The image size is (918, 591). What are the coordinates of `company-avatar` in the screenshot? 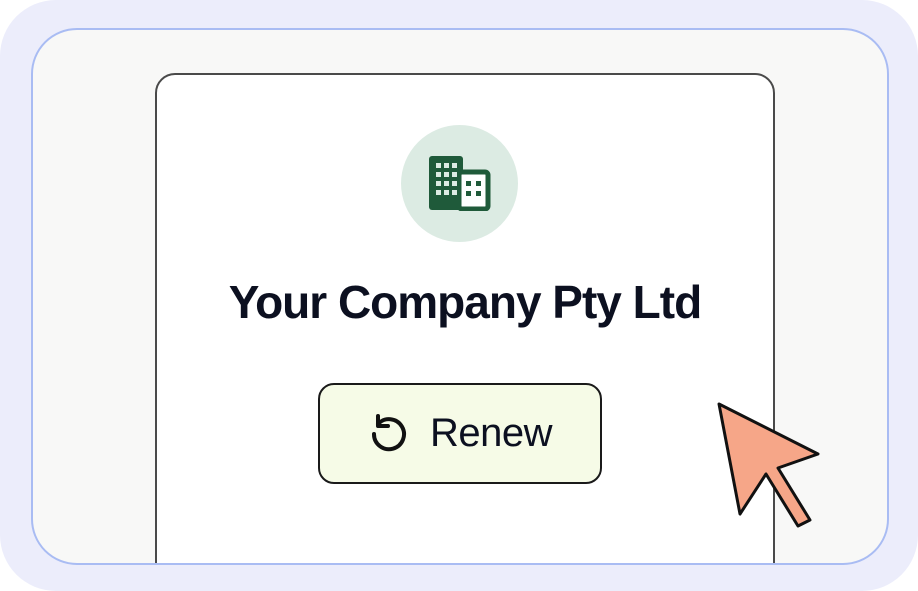 It's located at (459, 183).